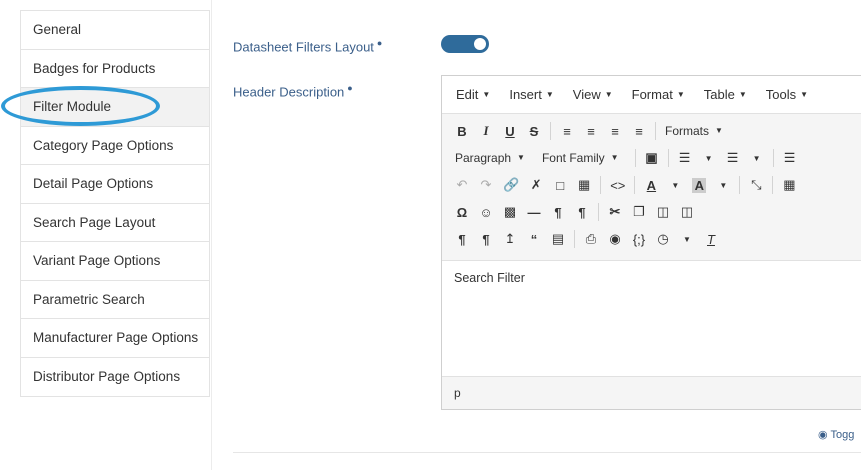 This screenshot has width=861, height=470. Describe the element at coordinates (115, 376) in the screenshot. I see `sidebar-item-distributor-page-options: Distributor Page Options` at that location.